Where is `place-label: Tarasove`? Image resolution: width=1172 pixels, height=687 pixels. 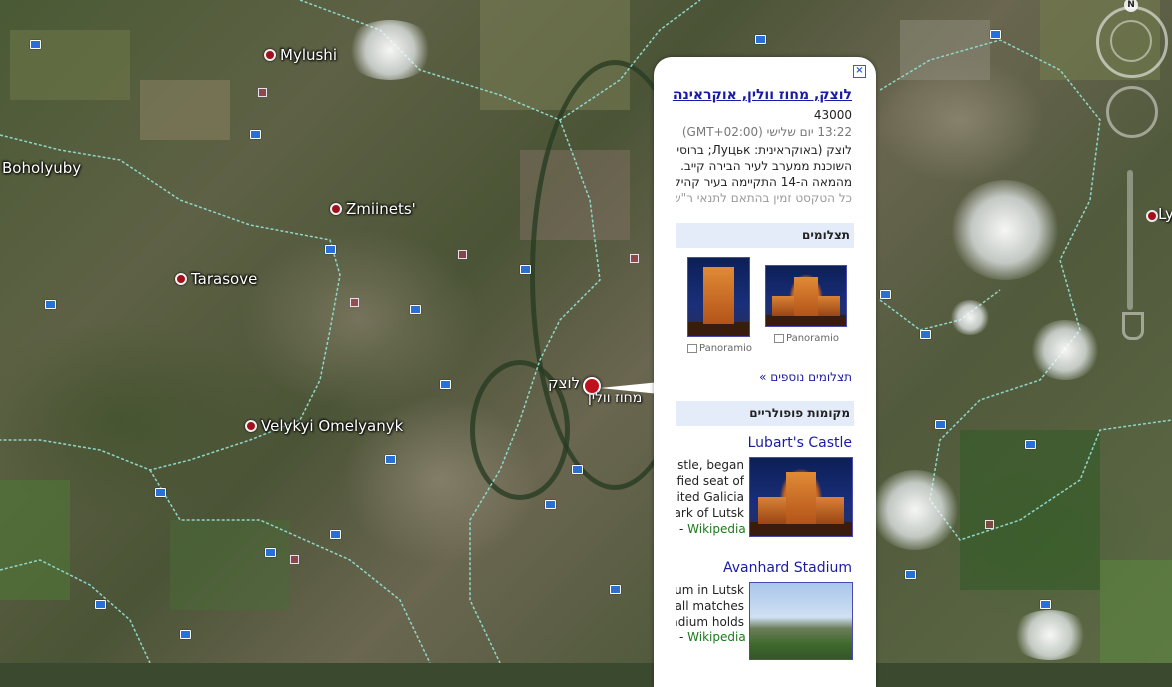
place-label: Tarasove is located at coordinates (224, 279).